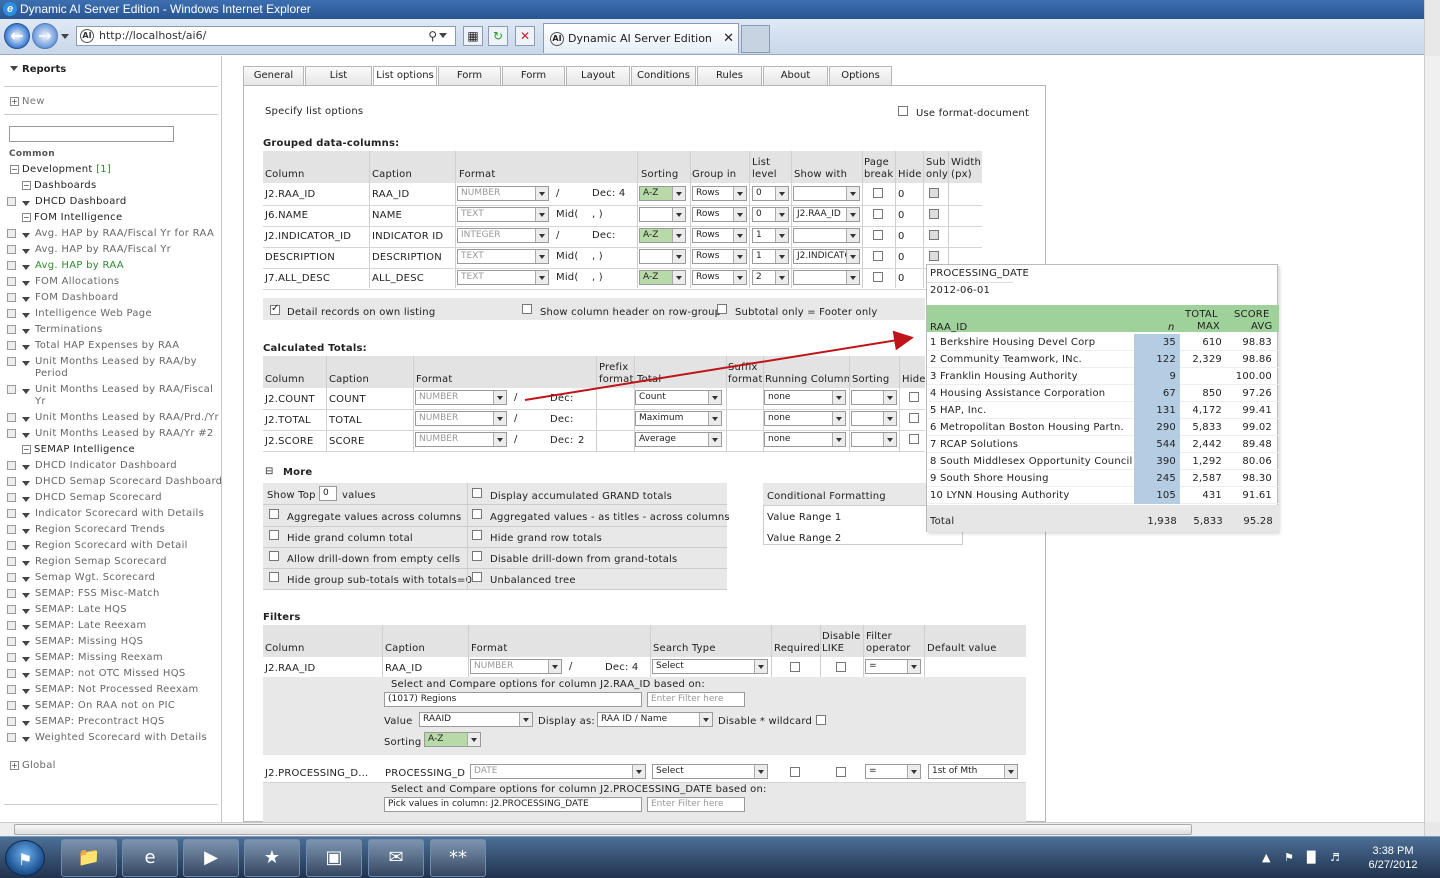 The image size is (1440, 878). Describe the element at coordinates (655, 719) in the screenshot. I see `display-as-select: RAA ID / Name` at that location.